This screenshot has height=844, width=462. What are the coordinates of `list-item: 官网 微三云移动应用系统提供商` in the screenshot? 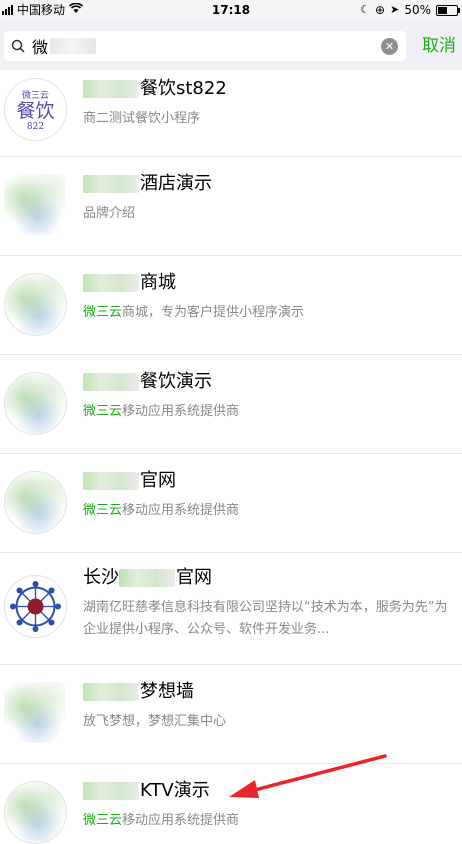 It's located at (231, 503).